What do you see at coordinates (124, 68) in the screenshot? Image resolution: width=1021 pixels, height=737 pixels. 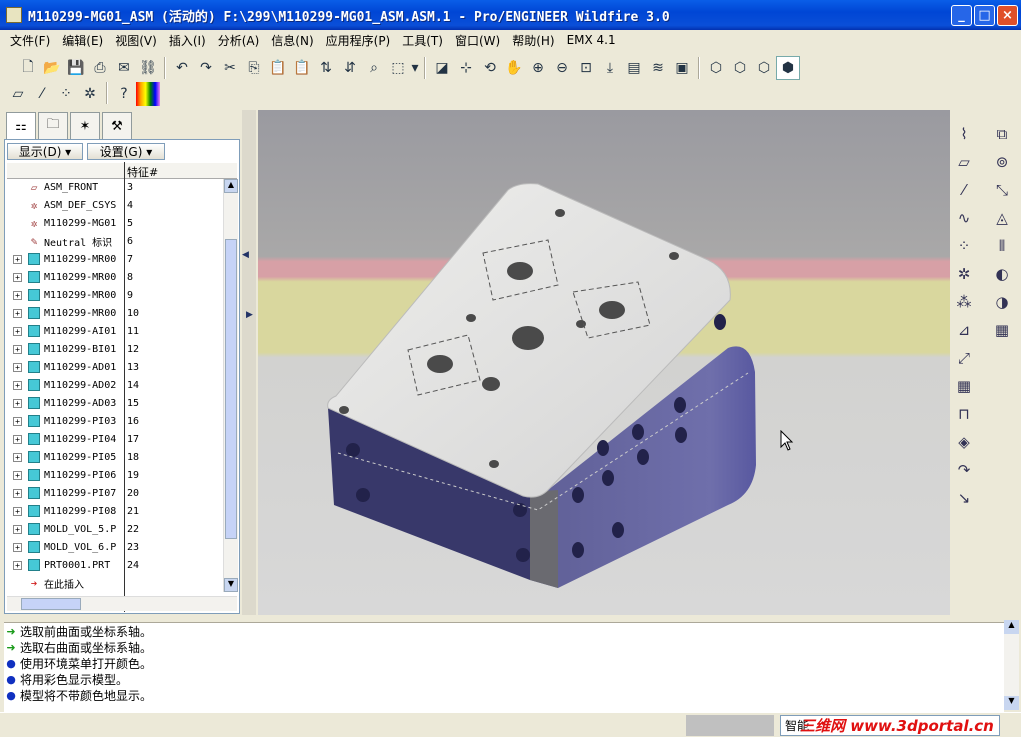 I see `send-mail-icon: ✉` at bounding box center [124, 68].